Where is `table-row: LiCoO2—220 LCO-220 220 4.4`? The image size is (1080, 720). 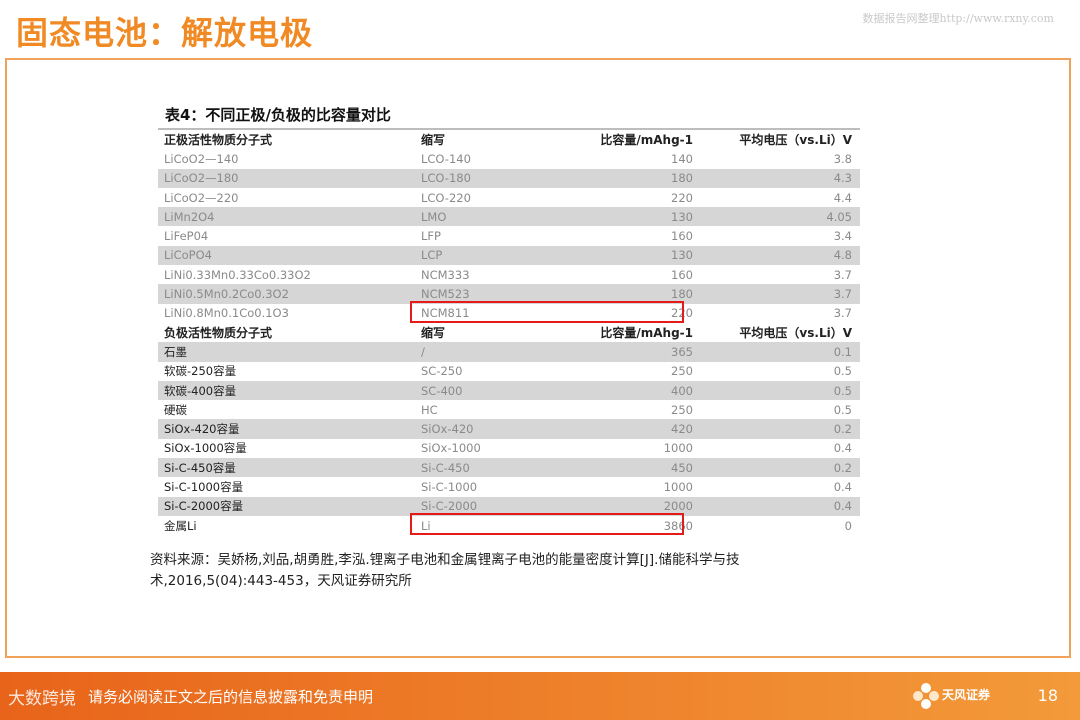 table-row: LiCoO2—220 LCO-220 220 4.4 is located at coordinates (509, 197).